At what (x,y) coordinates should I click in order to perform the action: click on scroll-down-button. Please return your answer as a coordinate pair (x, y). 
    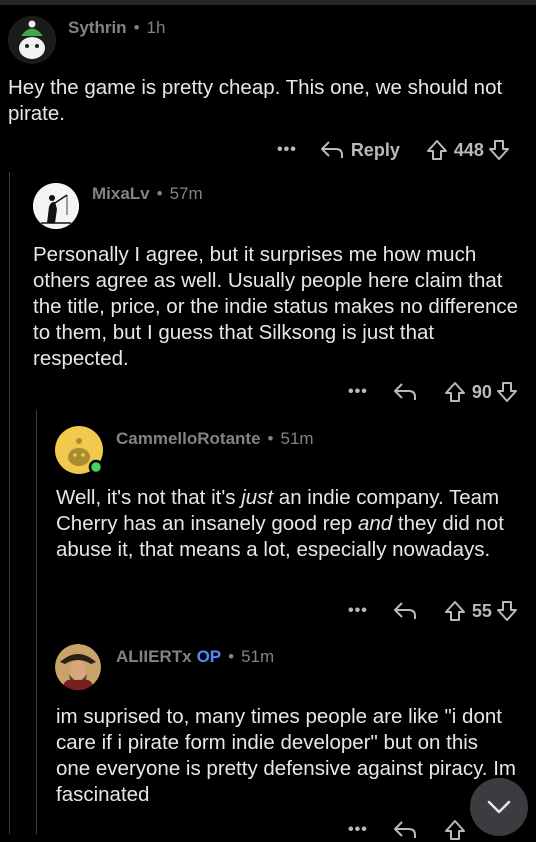
    Looking at the image, I should click on (499, 807).